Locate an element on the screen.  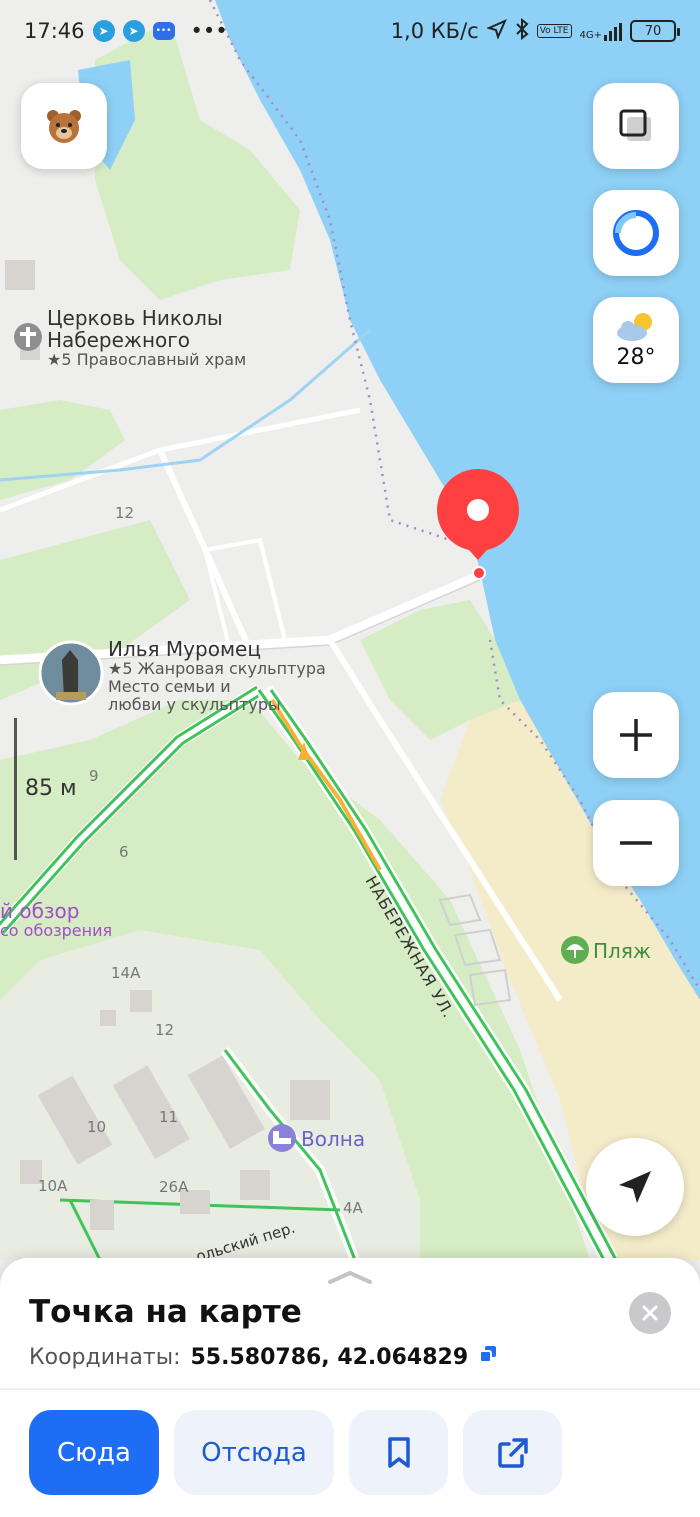
chat-icon: ••• is located at coordinates (163, 31).